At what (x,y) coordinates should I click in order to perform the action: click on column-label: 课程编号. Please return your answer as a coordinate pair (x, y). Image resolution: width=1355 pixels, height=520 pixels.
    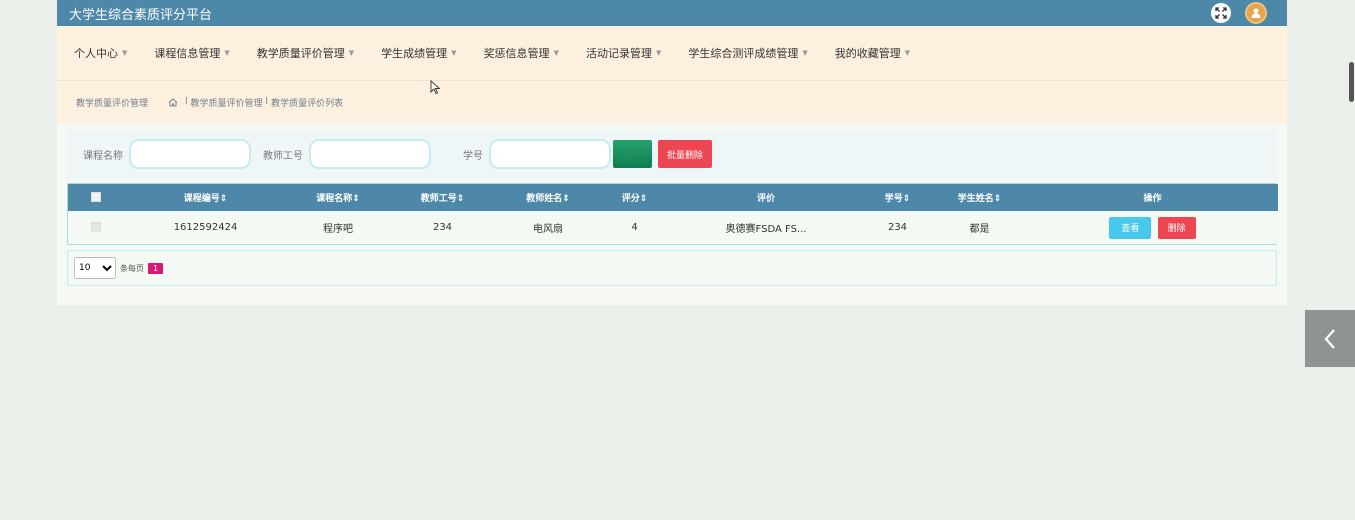
    Looking at the image, I should click on (201, 199).